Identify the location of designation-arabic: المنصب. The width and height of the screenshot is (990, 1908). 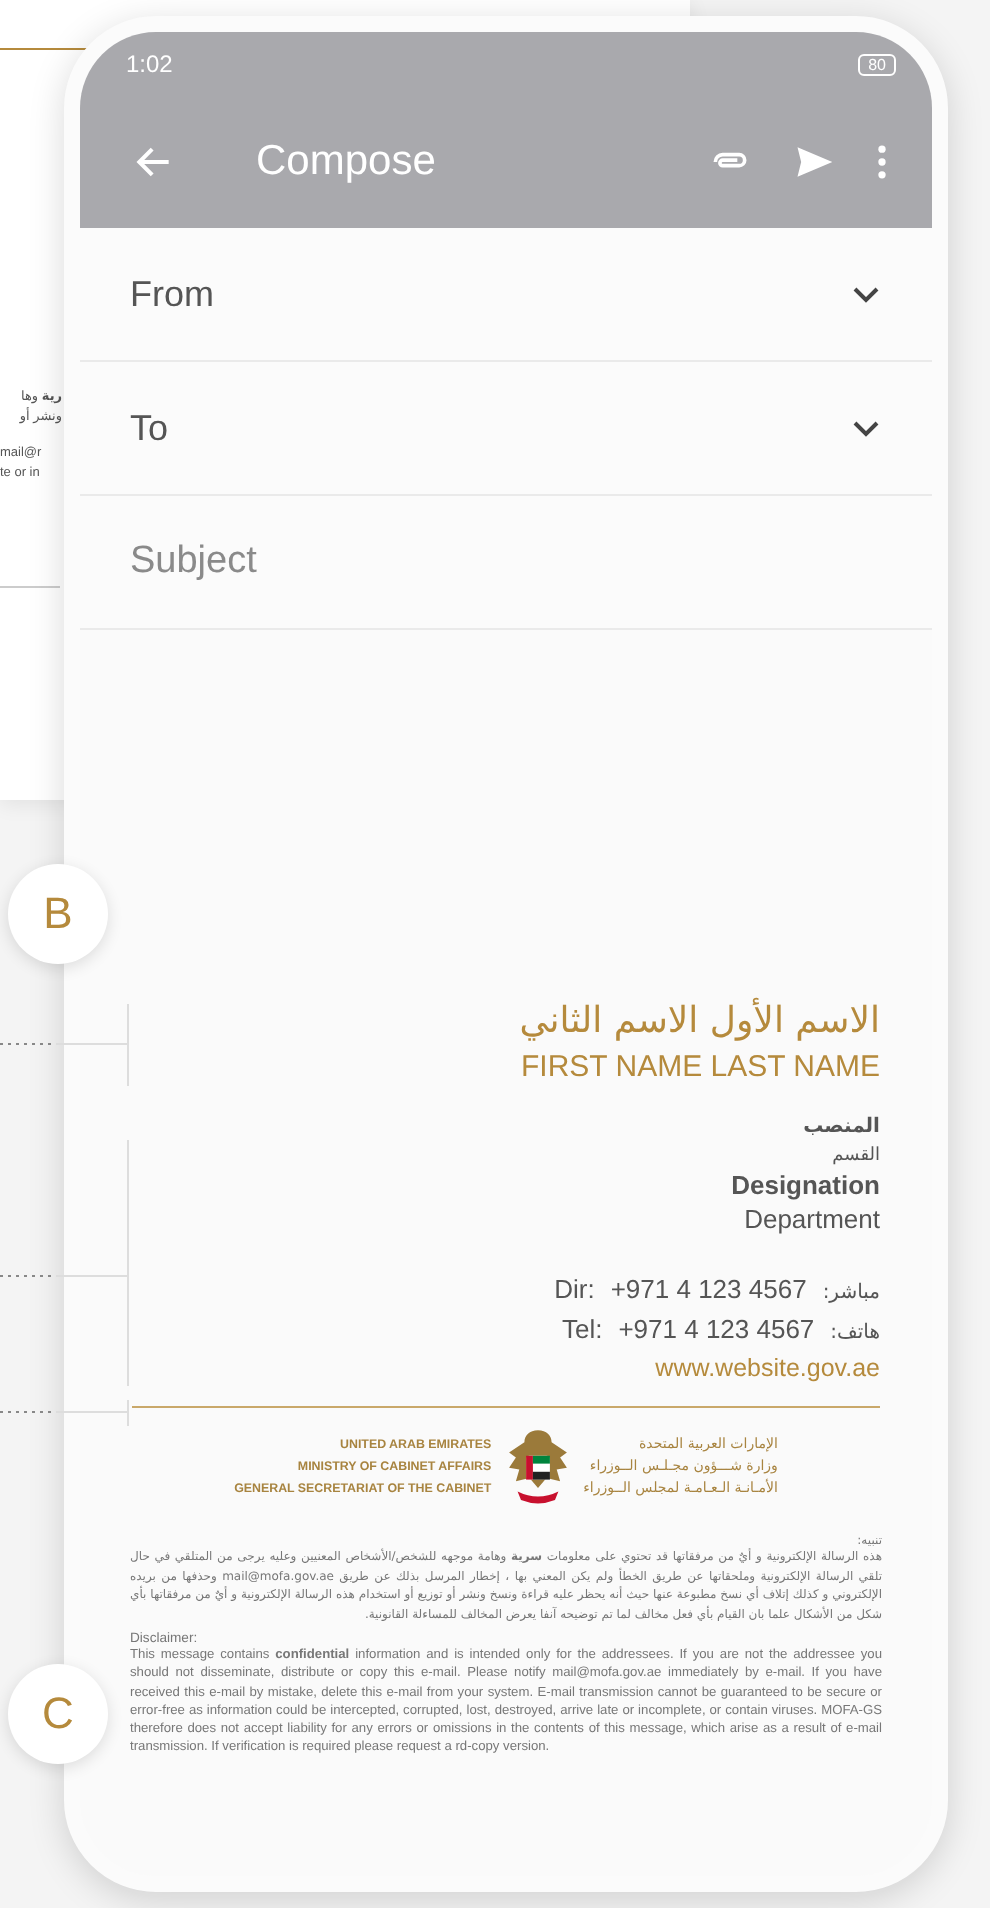
(841, 1127).